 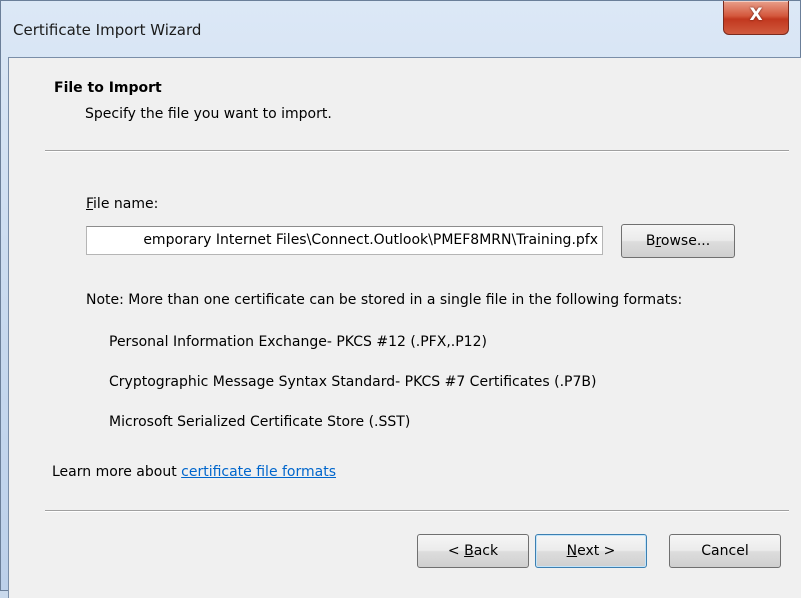 I want to click on close-button: X, so click(x=756, y=18).